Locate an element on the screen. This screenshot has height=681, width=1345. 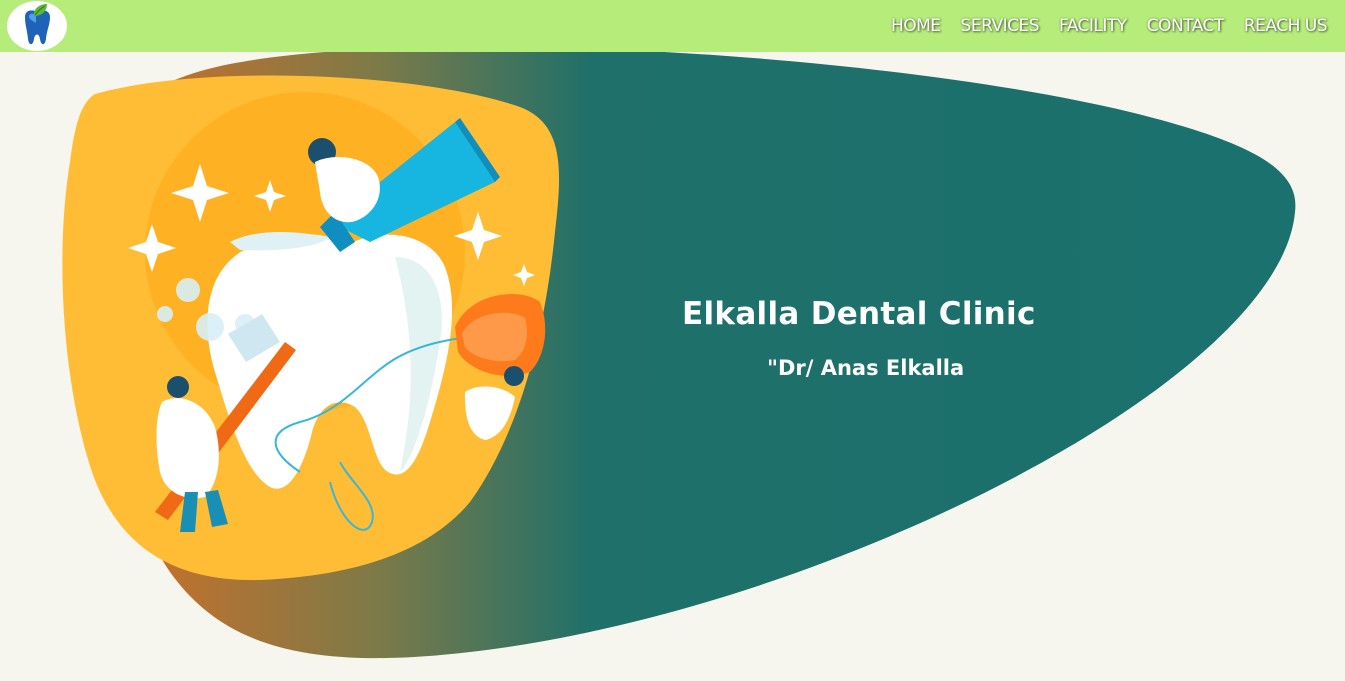
nav-link-services: SERVICES is located at coordinates (1000, 26).